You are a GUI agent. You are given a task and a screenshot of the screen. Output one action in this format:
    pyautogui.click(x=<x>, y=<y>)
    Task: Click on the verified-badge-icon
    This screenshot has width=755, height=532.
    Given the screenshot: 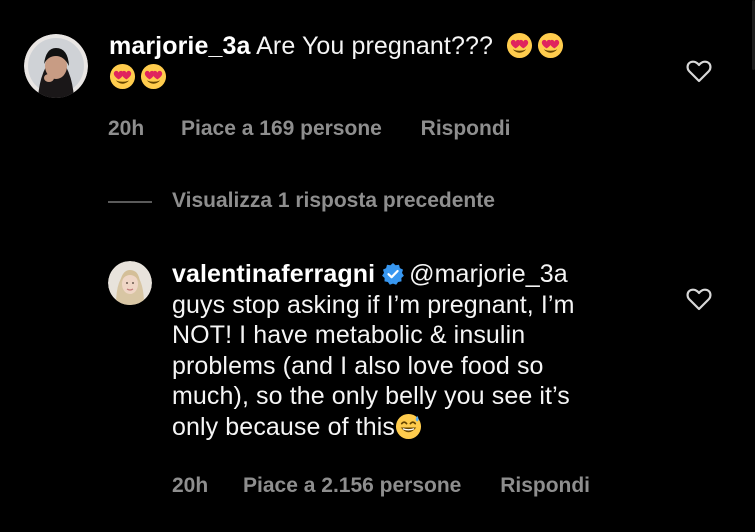 What is the action you would take?
    pyautogui.click(x=393, y=274)
    